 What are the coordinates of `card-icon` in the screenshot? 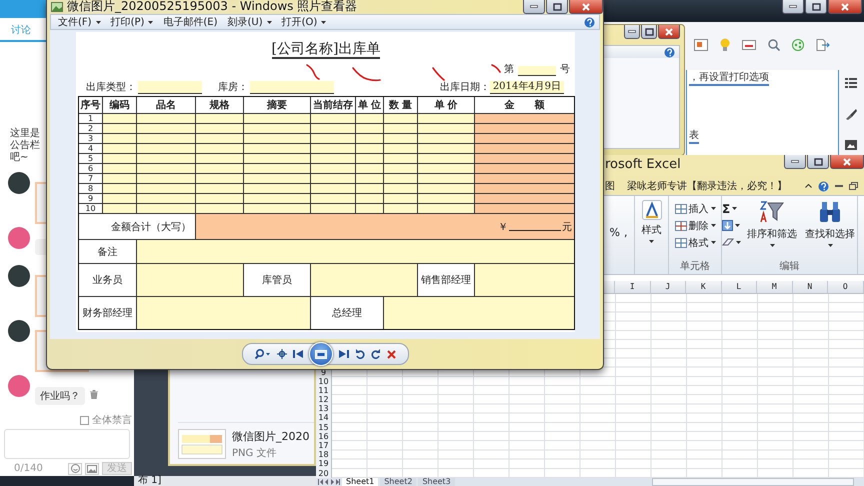 It's located at (749, 45).